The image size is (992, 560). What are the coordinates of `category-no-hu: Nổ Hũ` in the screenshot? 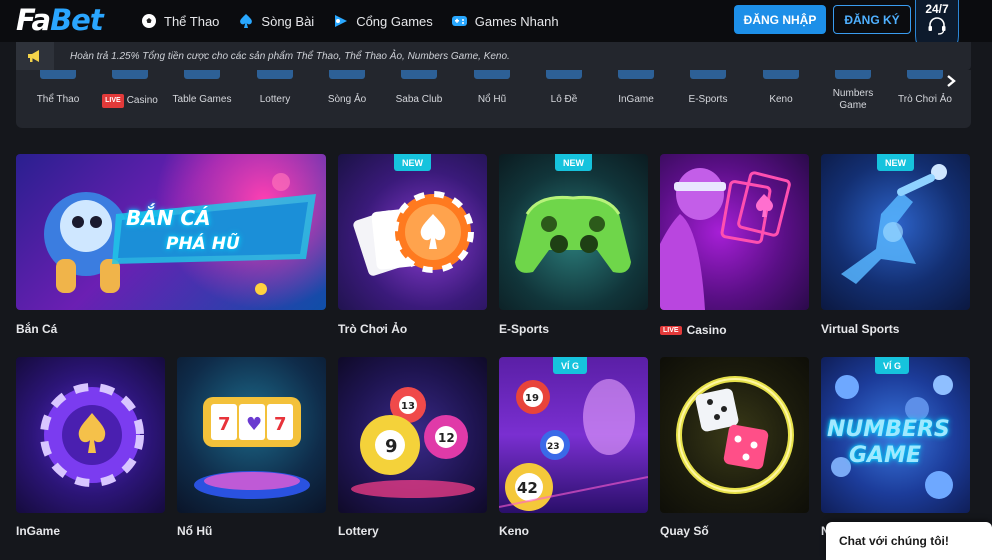 It's located at (492, 99).